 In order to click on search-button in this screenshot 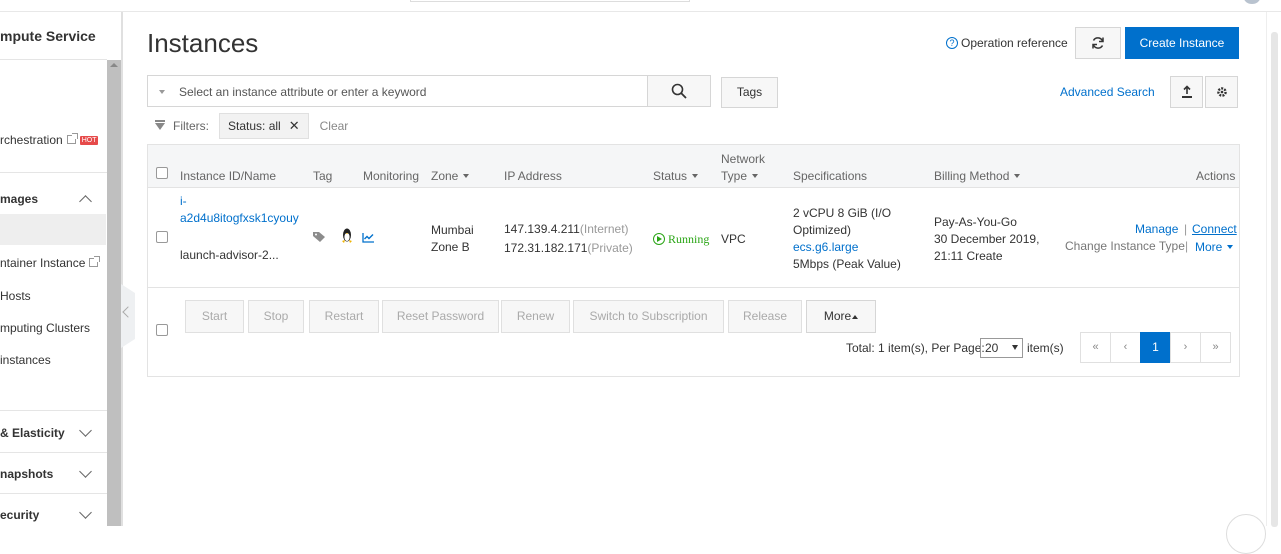, I will do `click(679, 91)`.